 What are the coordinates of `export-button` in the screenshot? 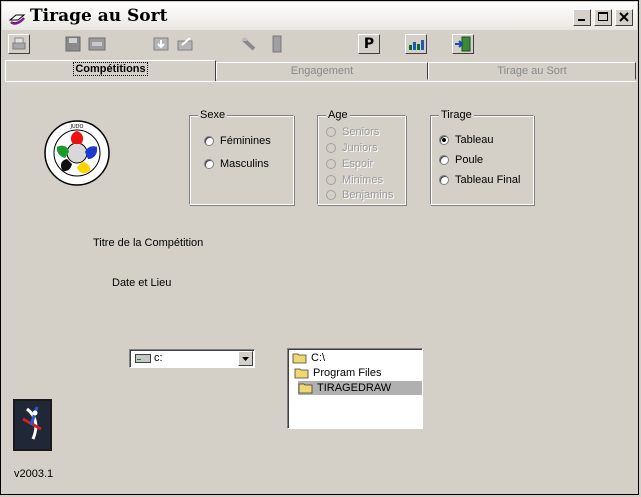 It's located at (185, 44).